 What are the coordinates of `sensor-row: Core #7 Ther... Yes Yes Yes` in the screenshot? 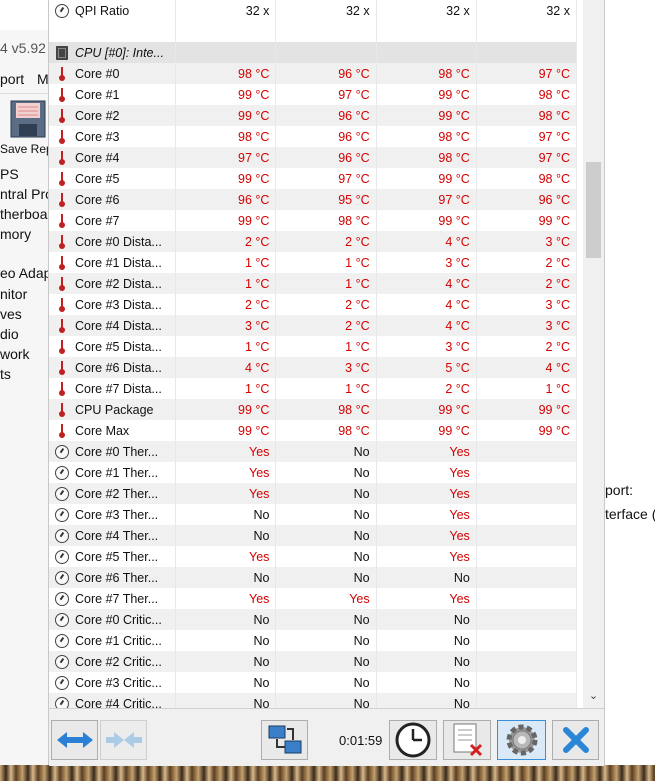 It's located at (313, 598).